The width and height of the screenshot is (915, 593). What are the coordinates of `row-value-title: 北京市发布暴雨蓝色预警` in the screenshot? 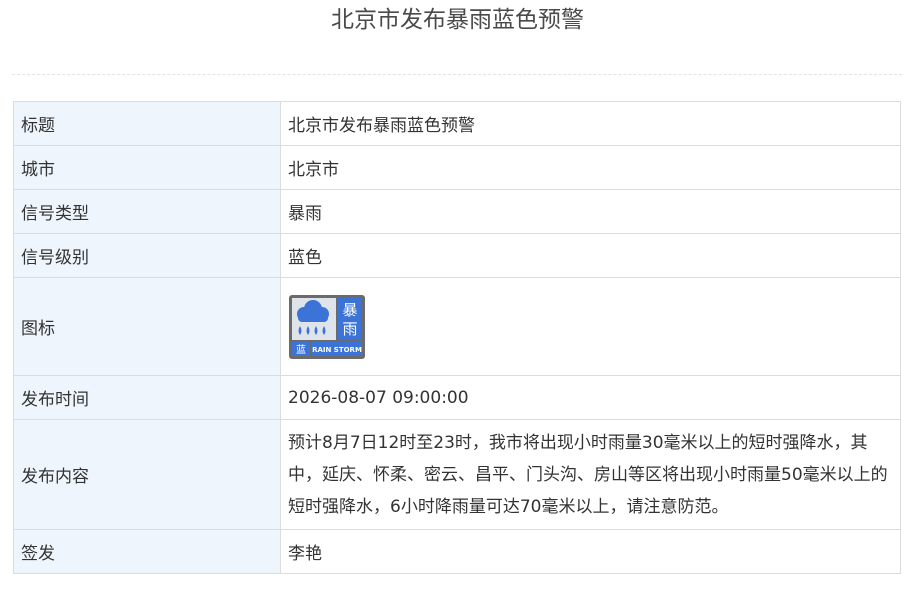 It's located at (590, 123).